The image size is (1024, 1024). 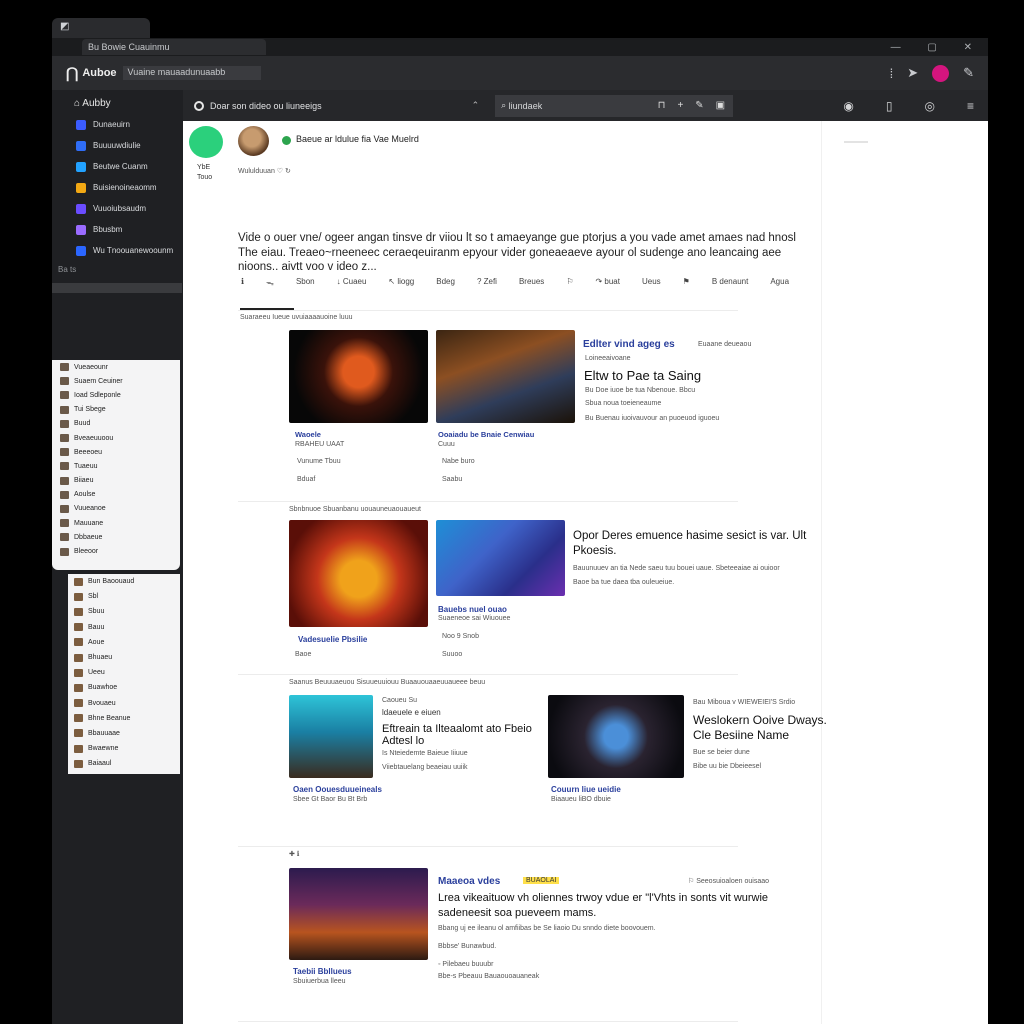 I want to click on feature-kicker: Edlter vind ageg es, so click(x=629, y=344).